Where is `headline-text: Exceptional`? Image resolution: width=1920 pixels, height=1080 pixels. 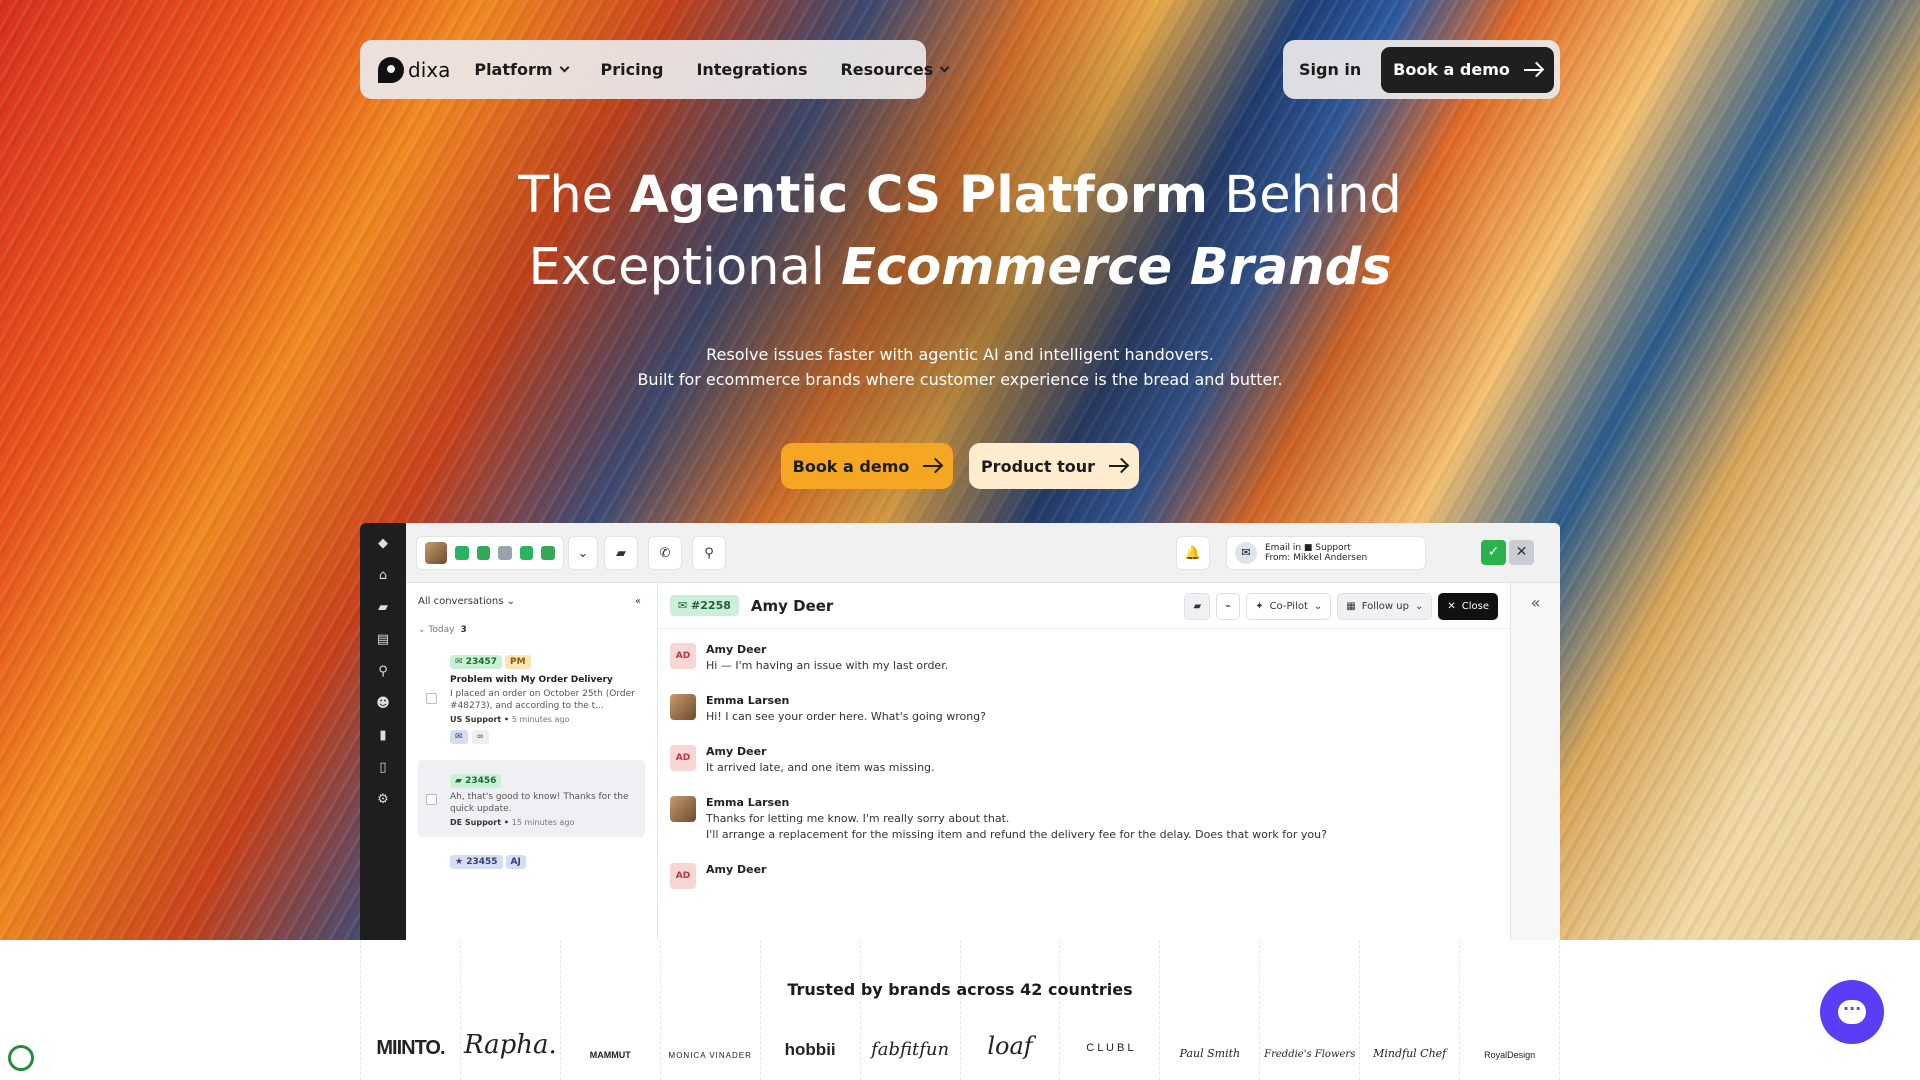
headline-text: Exceptional is located at coordinates (685, 267).